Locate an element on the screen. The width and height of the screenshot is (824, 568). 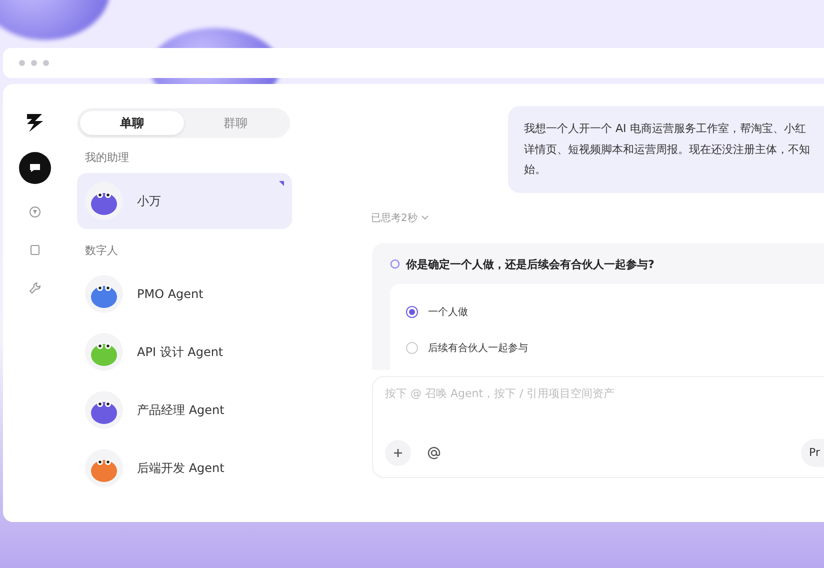
agent-name: 小万 is located at coordinates (149, 201).